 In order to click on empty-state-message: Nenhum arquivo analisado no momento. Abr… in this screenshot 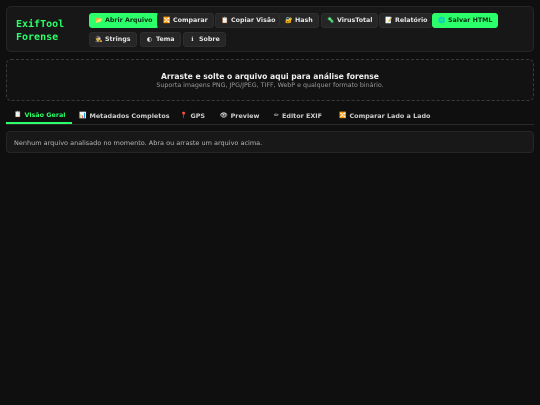, I will do `click(138, 143)`.